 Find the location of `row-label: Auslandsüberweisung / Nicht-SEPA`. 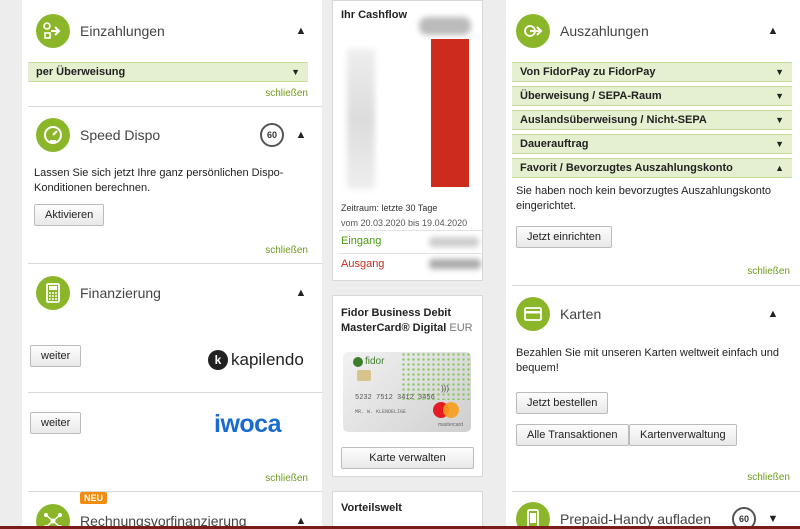

row-label: Auslandsüberweisung / Nicht-SEPA is located at coordinates (613, 120).